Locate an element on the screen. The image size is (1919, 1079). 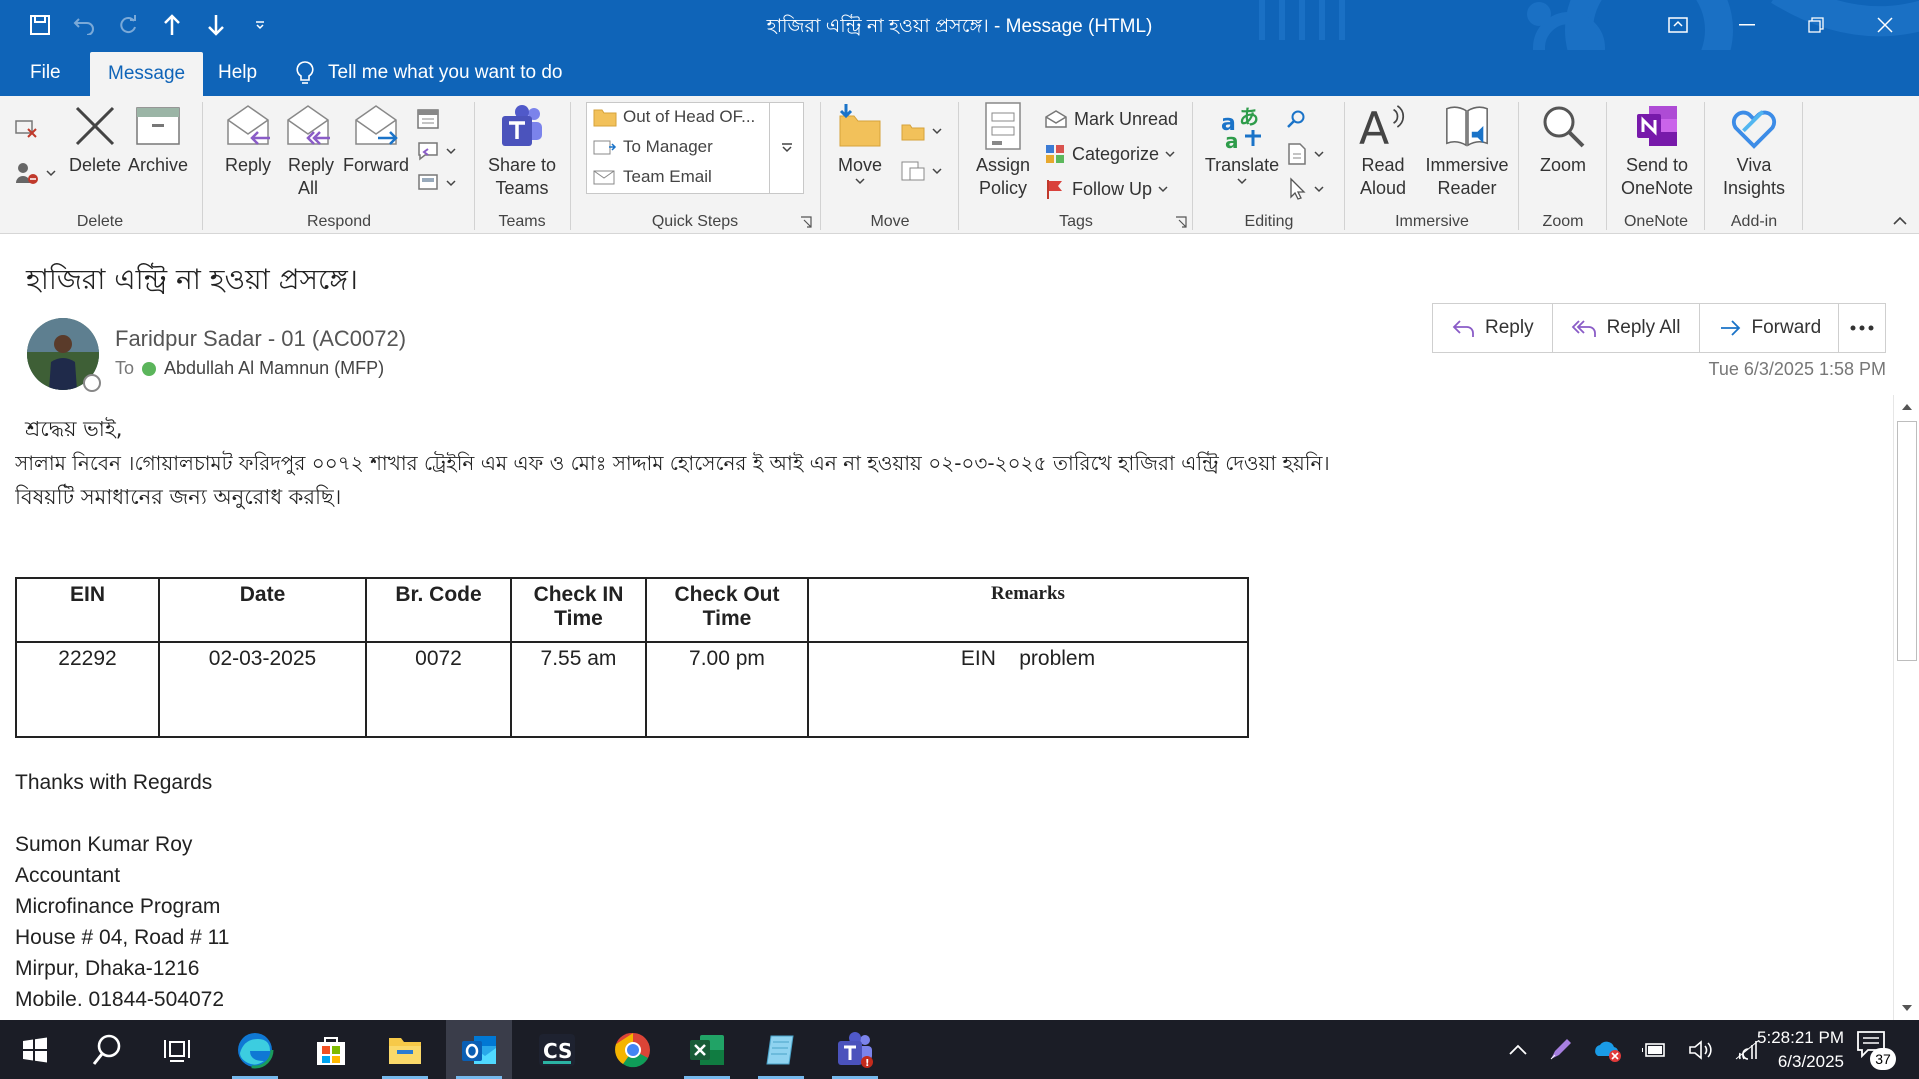
lightbulb-icon is located at coordinates (305, 72).